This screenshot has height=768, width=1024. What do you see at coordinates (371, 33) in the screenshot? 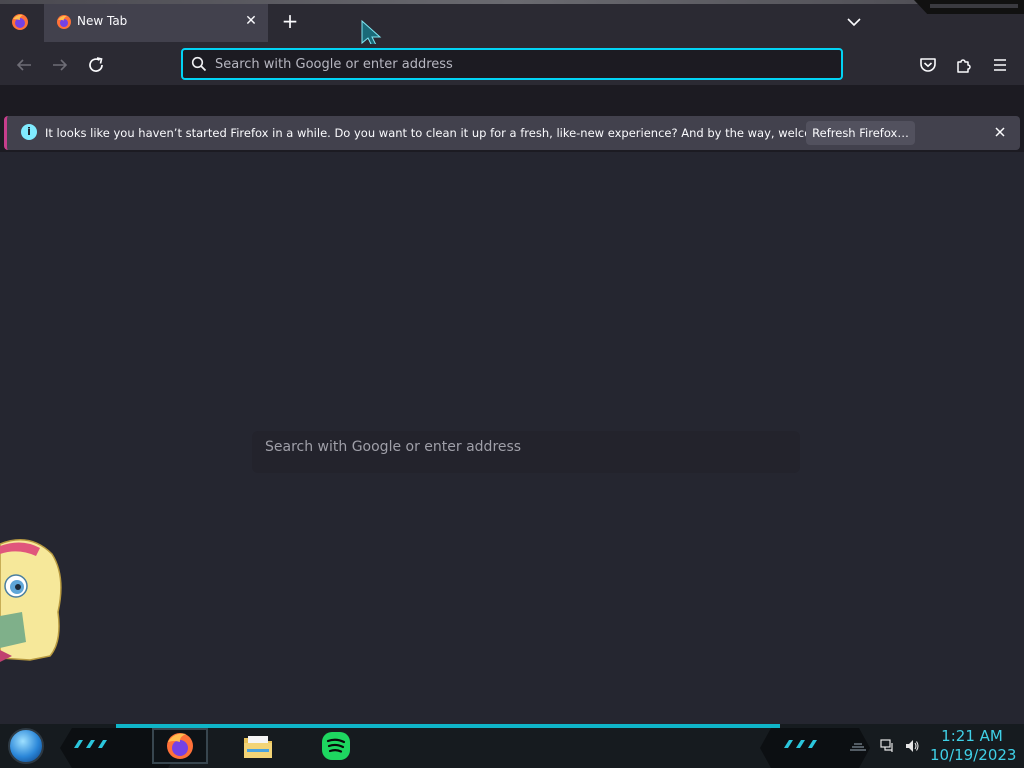
I see `mouse-cursor-icon` at bounding box center [371, 33].